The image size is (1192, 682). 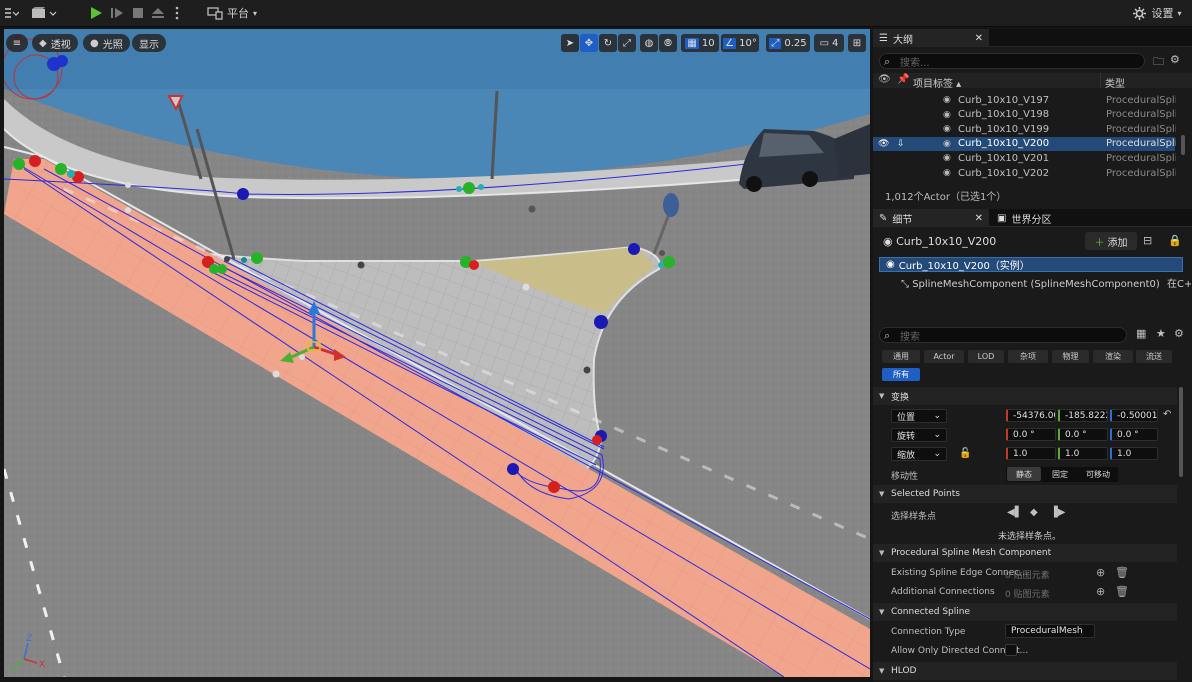 What do you see at coordinates (944, 356) in the screenshot?
I see `filter-tab: Actor` at bounding box center [944, 356].